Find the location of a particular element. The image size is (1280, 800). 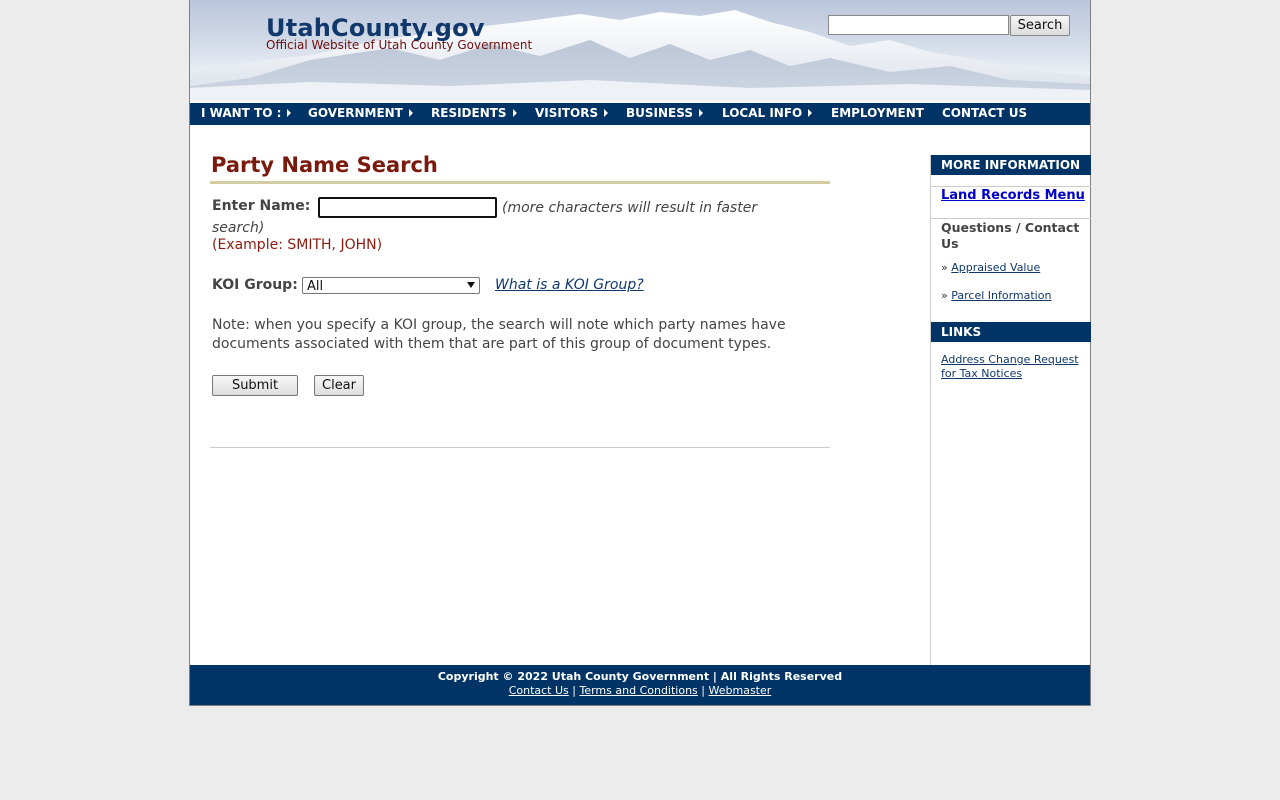

site-search-button: Search is located at coordinates (1040, 25).